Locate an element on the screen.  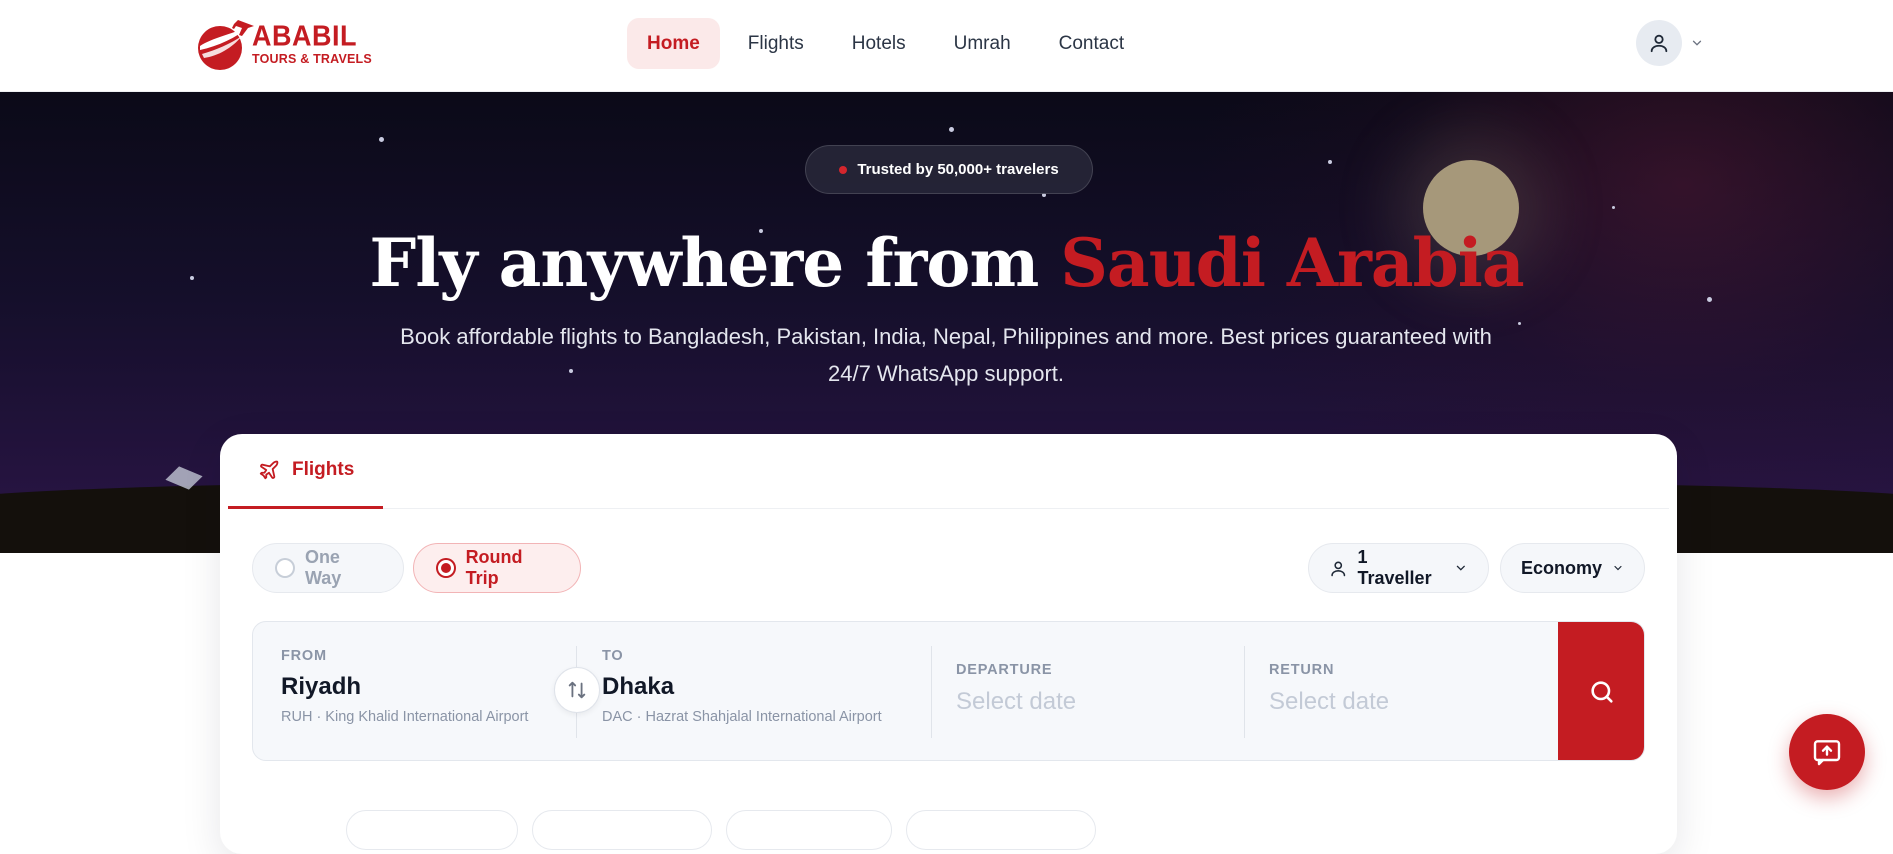
traveller-count: 1 Traveller is located at coordinates (1394, 567).